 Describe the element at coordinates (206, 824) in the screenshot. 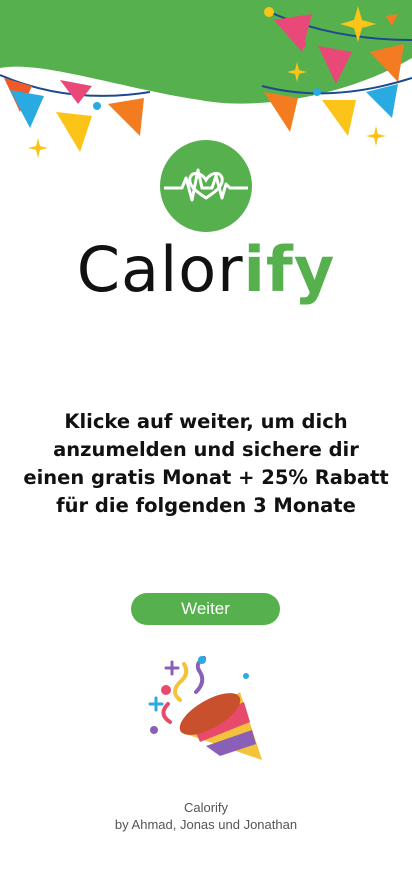

I see `footer-credits: by Ahmad, Jonas und Jonathan` at that location.